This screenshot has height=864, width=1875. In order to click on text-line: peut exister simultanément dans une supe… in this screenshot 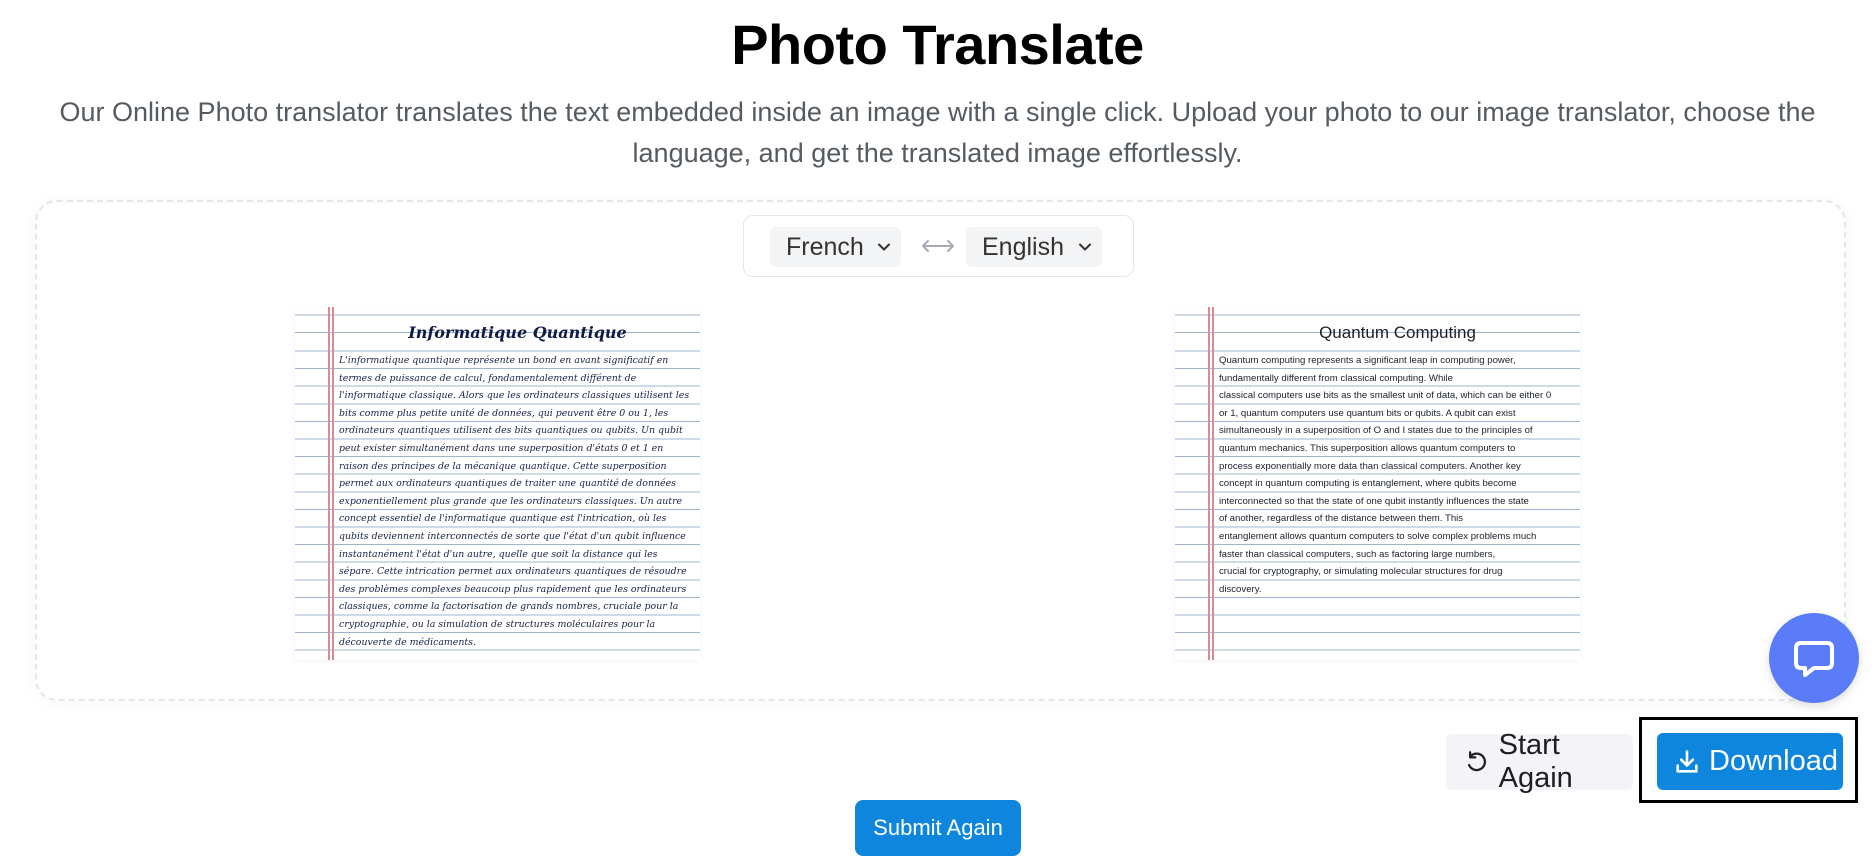, I will do `click(501, 448)`.